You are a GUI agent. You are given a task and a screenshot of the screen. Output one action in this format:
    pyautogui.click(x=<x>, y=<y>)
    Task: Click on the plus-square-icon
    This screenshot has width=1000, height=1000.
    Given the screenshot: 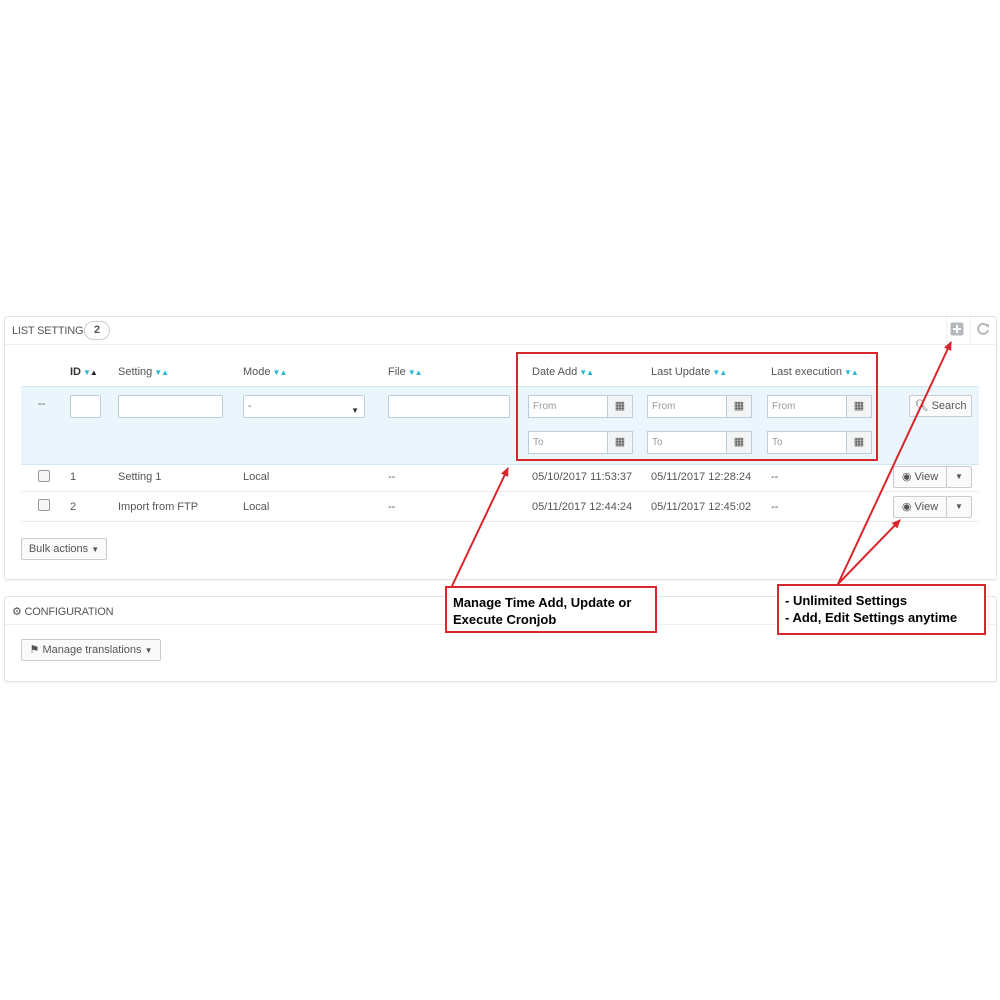 What is the action you would take?
    pyautogui.click(x=957, y=330)
    